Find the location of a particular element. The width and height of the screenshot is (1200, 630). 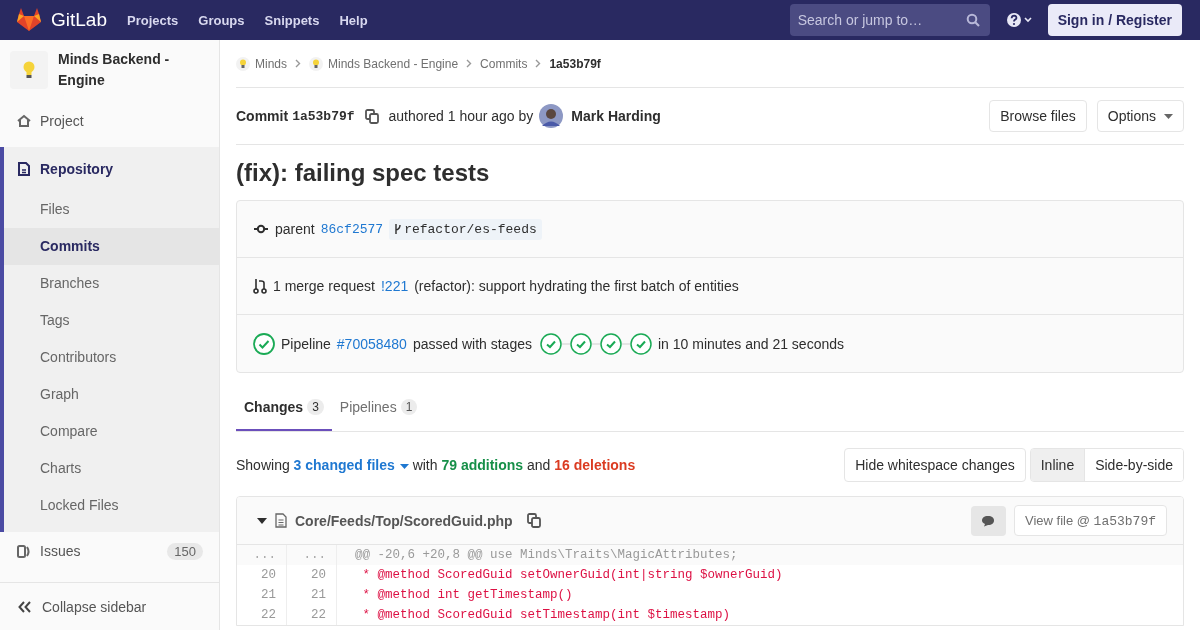

breadcrumb-link: Commits is located at coordinates (504, 63).